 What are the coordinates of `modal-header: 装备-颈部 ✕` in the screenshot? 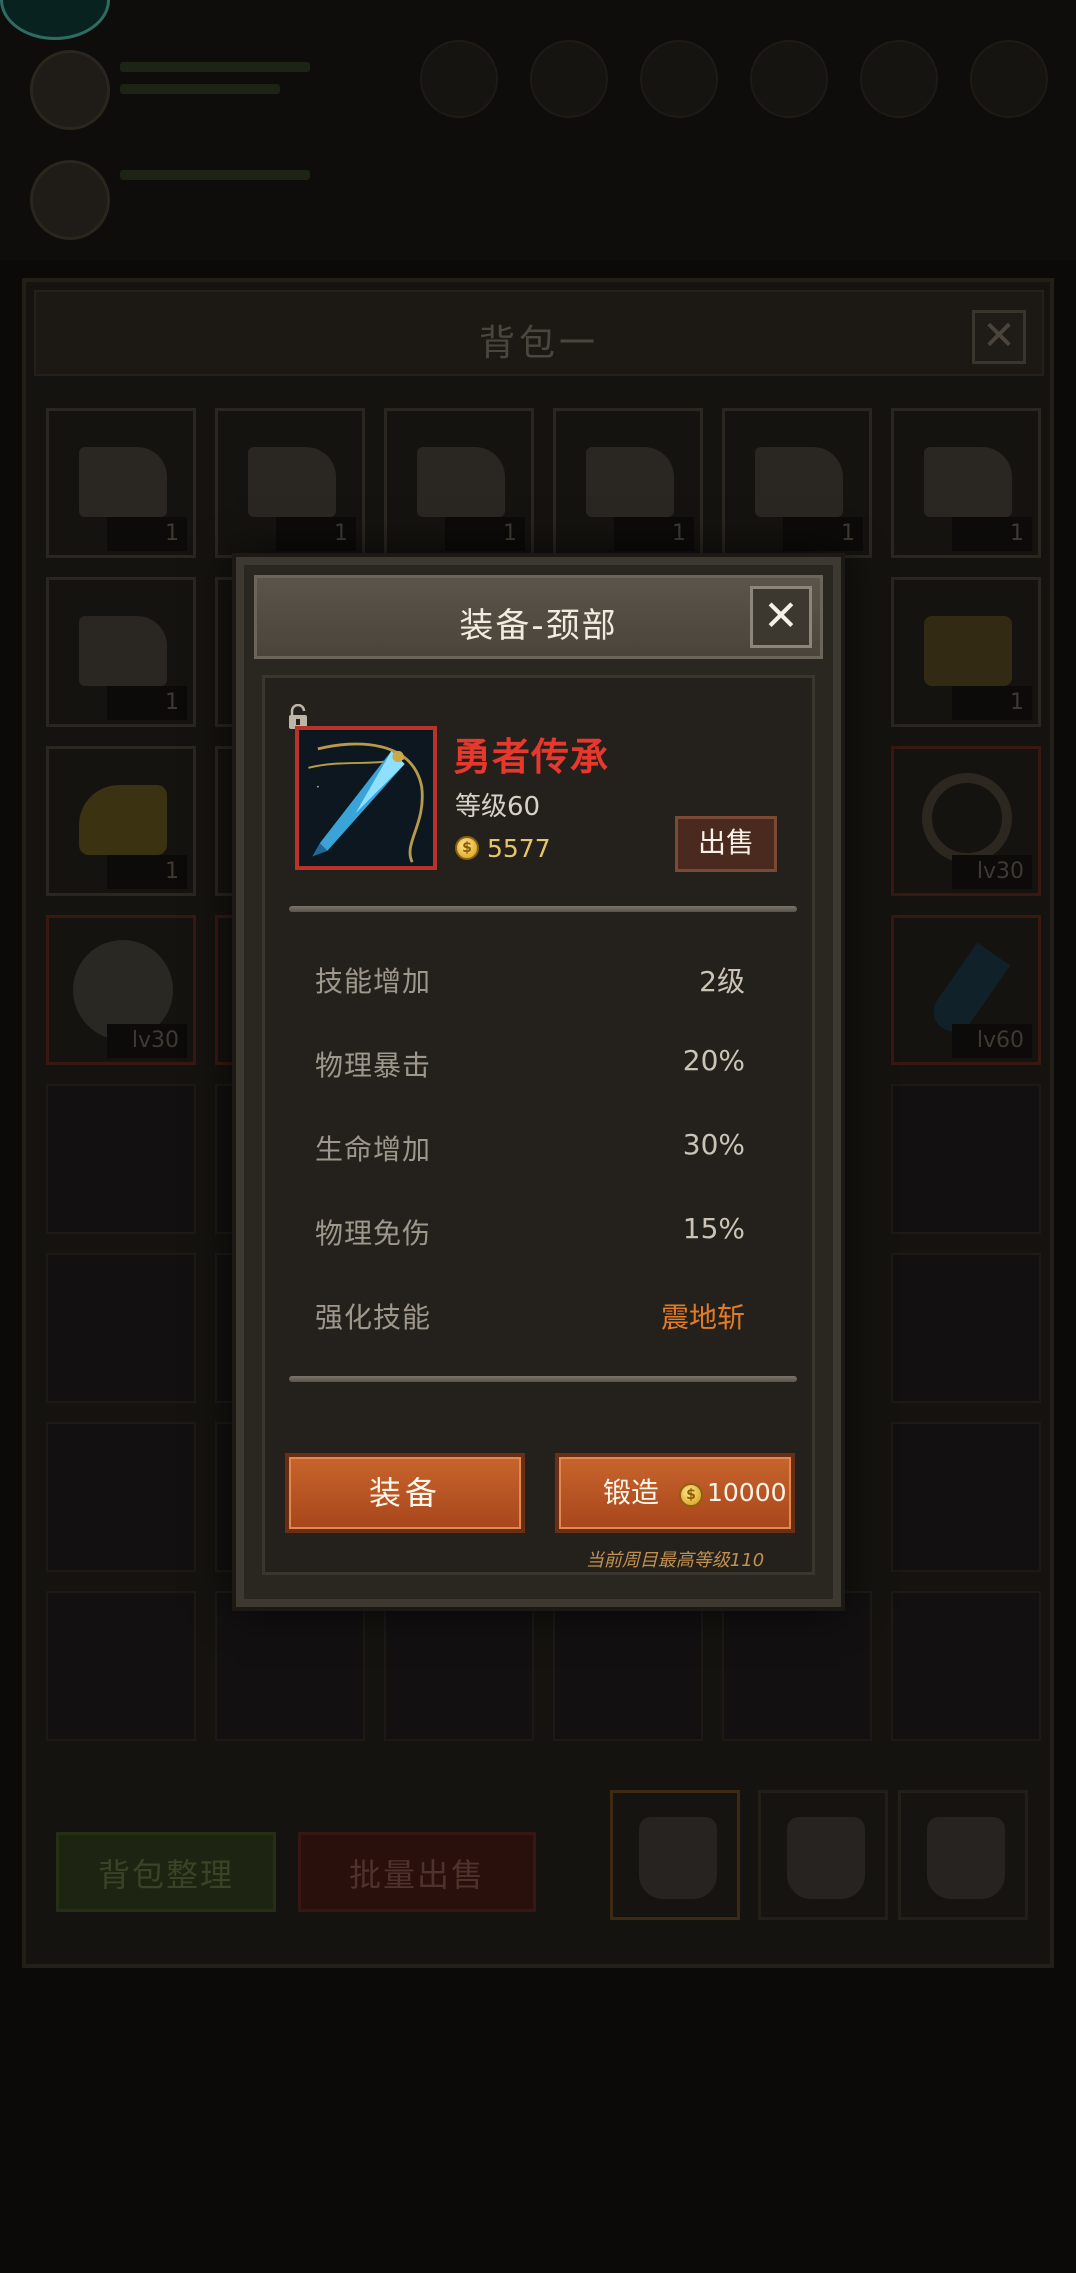 It's located at (538, 617).